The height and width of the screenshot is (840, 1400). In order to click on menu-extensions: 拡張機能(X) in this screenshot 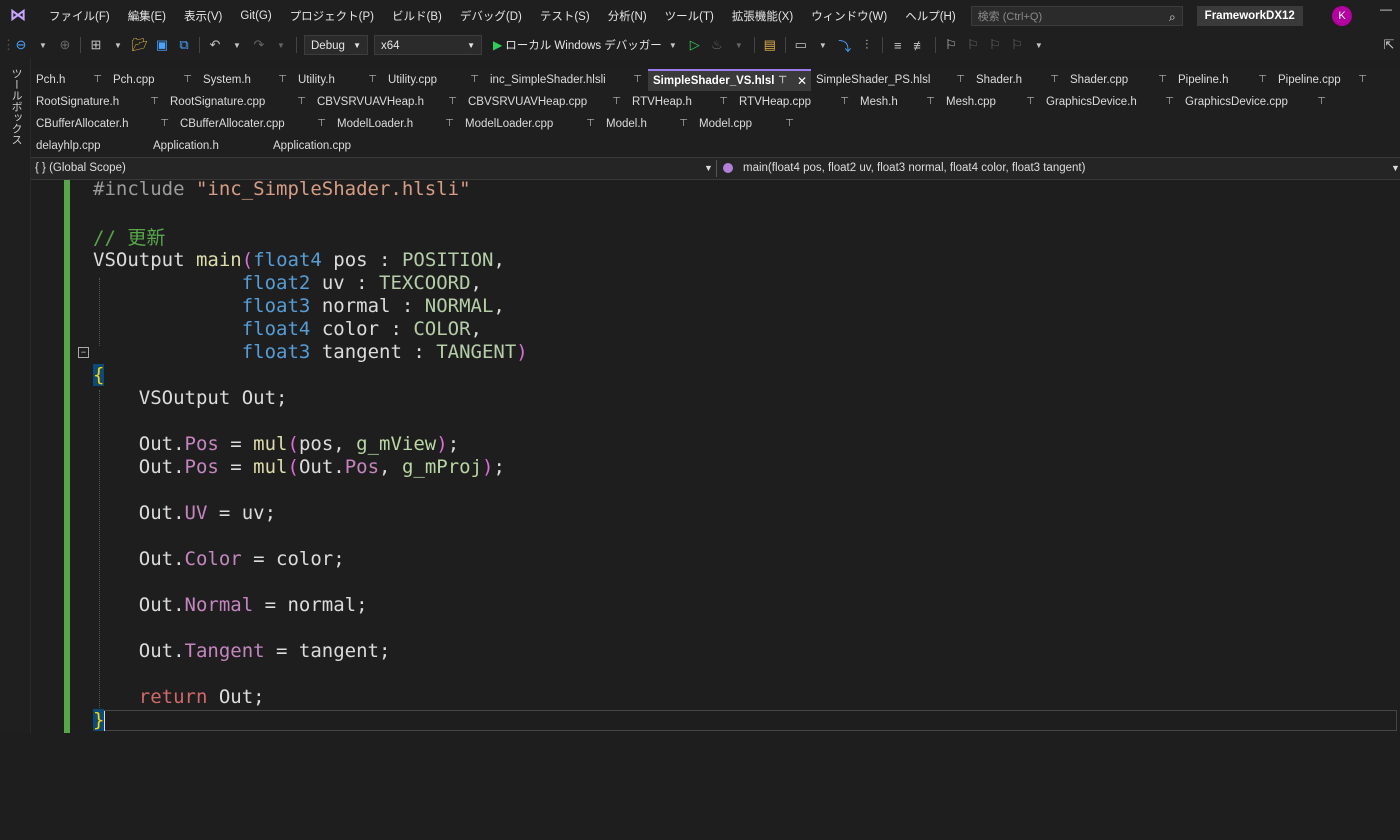, I will do `click(762, 16)`.